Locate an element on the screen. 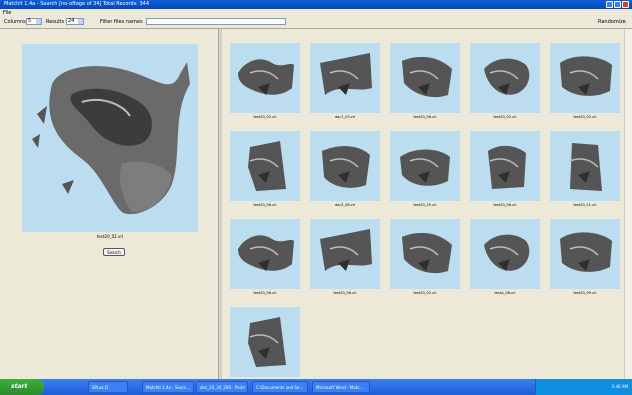 Image resolution: width=632 pixels, height=395 pixels. columns-select: 5 is located at coordinates (34, 21).